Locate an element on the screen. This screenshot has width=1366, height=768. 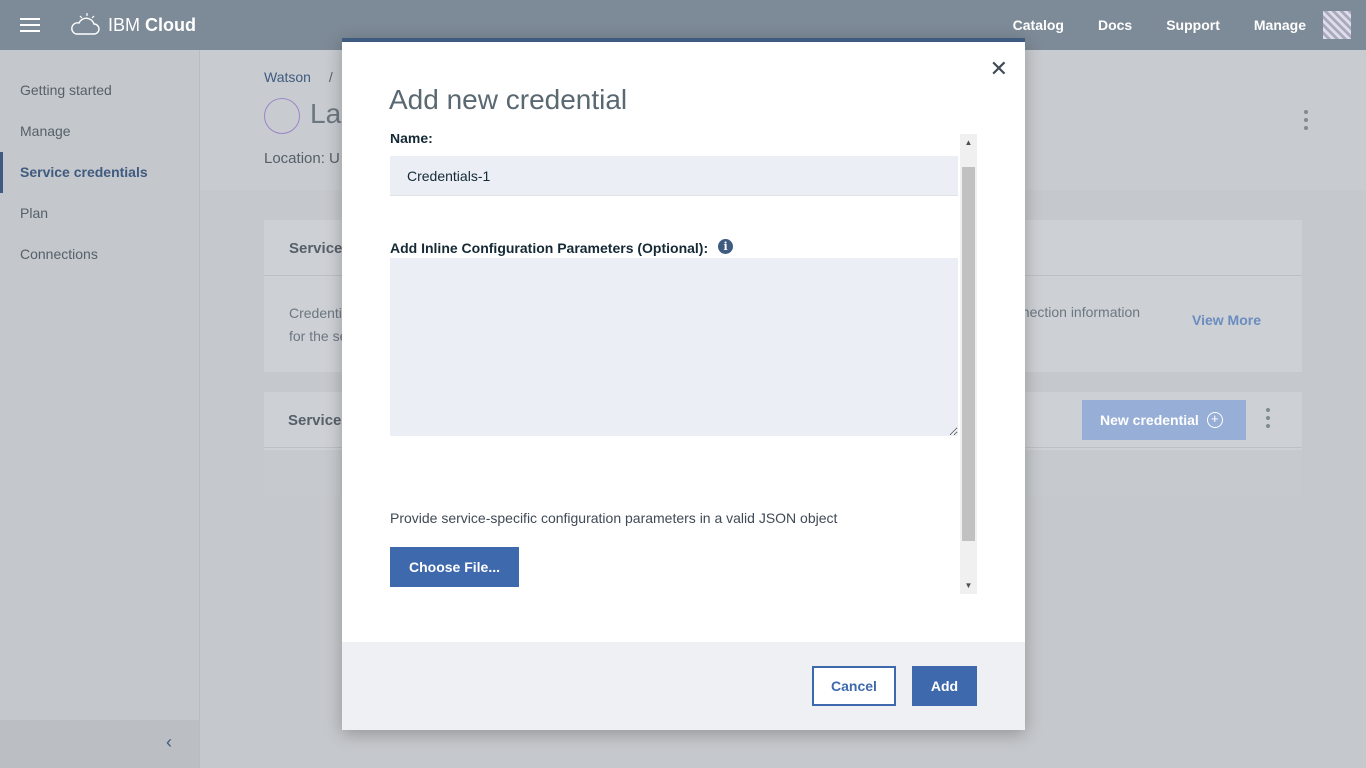
breadcrumb: Watson / is located at coordinates (298, 77).